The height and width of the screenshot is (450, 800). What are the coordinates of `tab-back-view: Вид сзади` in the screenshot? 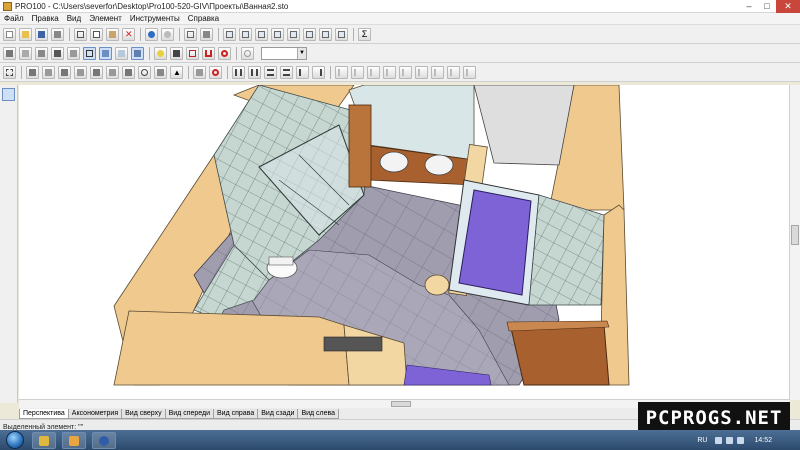 It's located at (278, 414).